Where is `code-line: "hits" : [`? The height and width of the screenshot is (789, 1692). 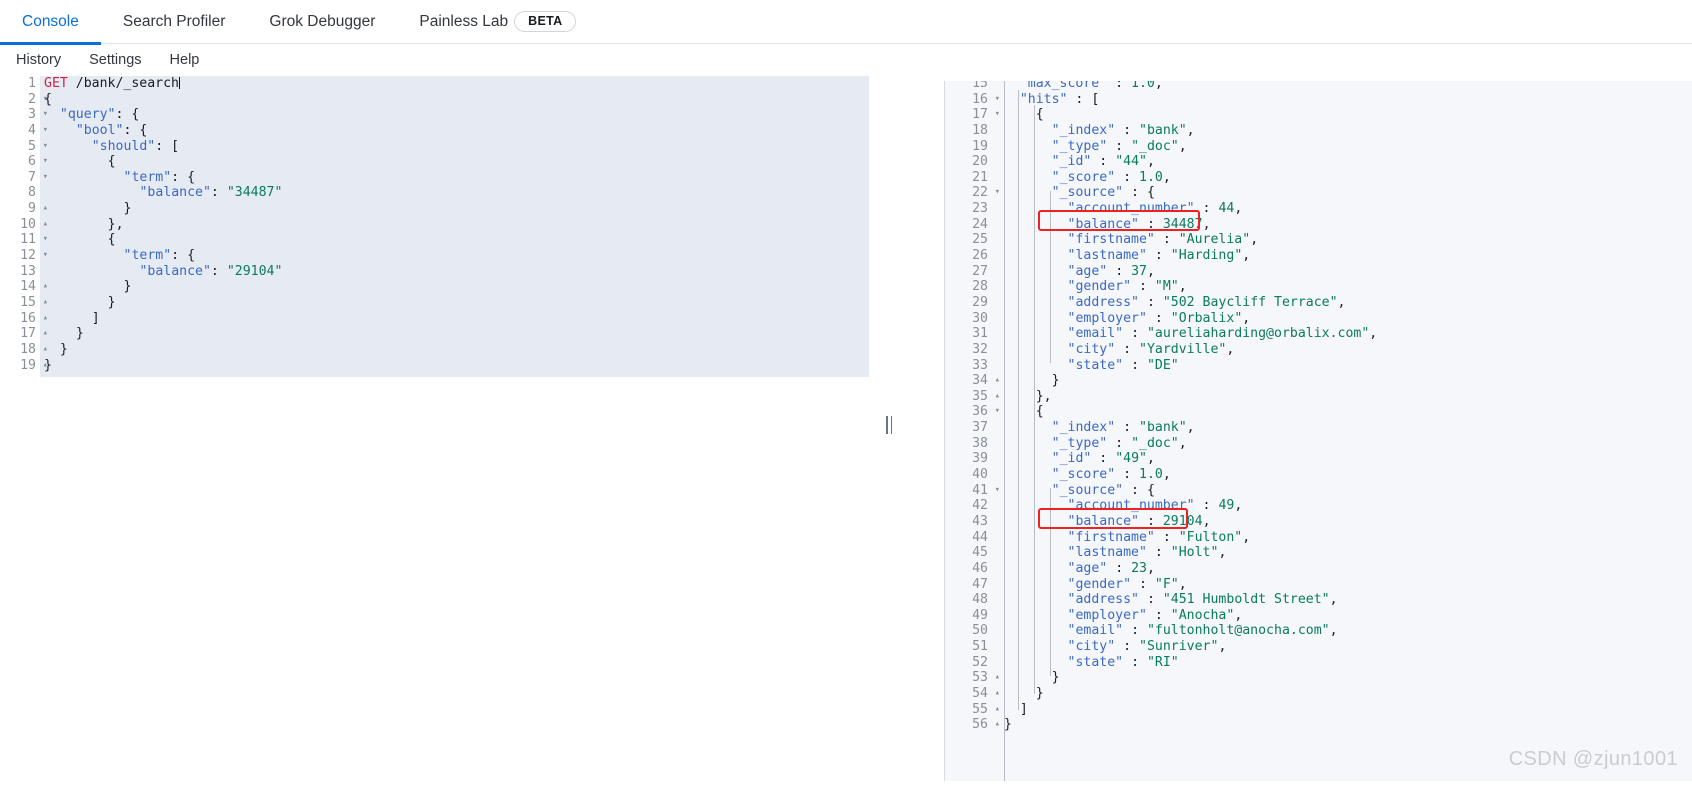
code-line: "hits" : [ is located at coordinates (1182, 100).